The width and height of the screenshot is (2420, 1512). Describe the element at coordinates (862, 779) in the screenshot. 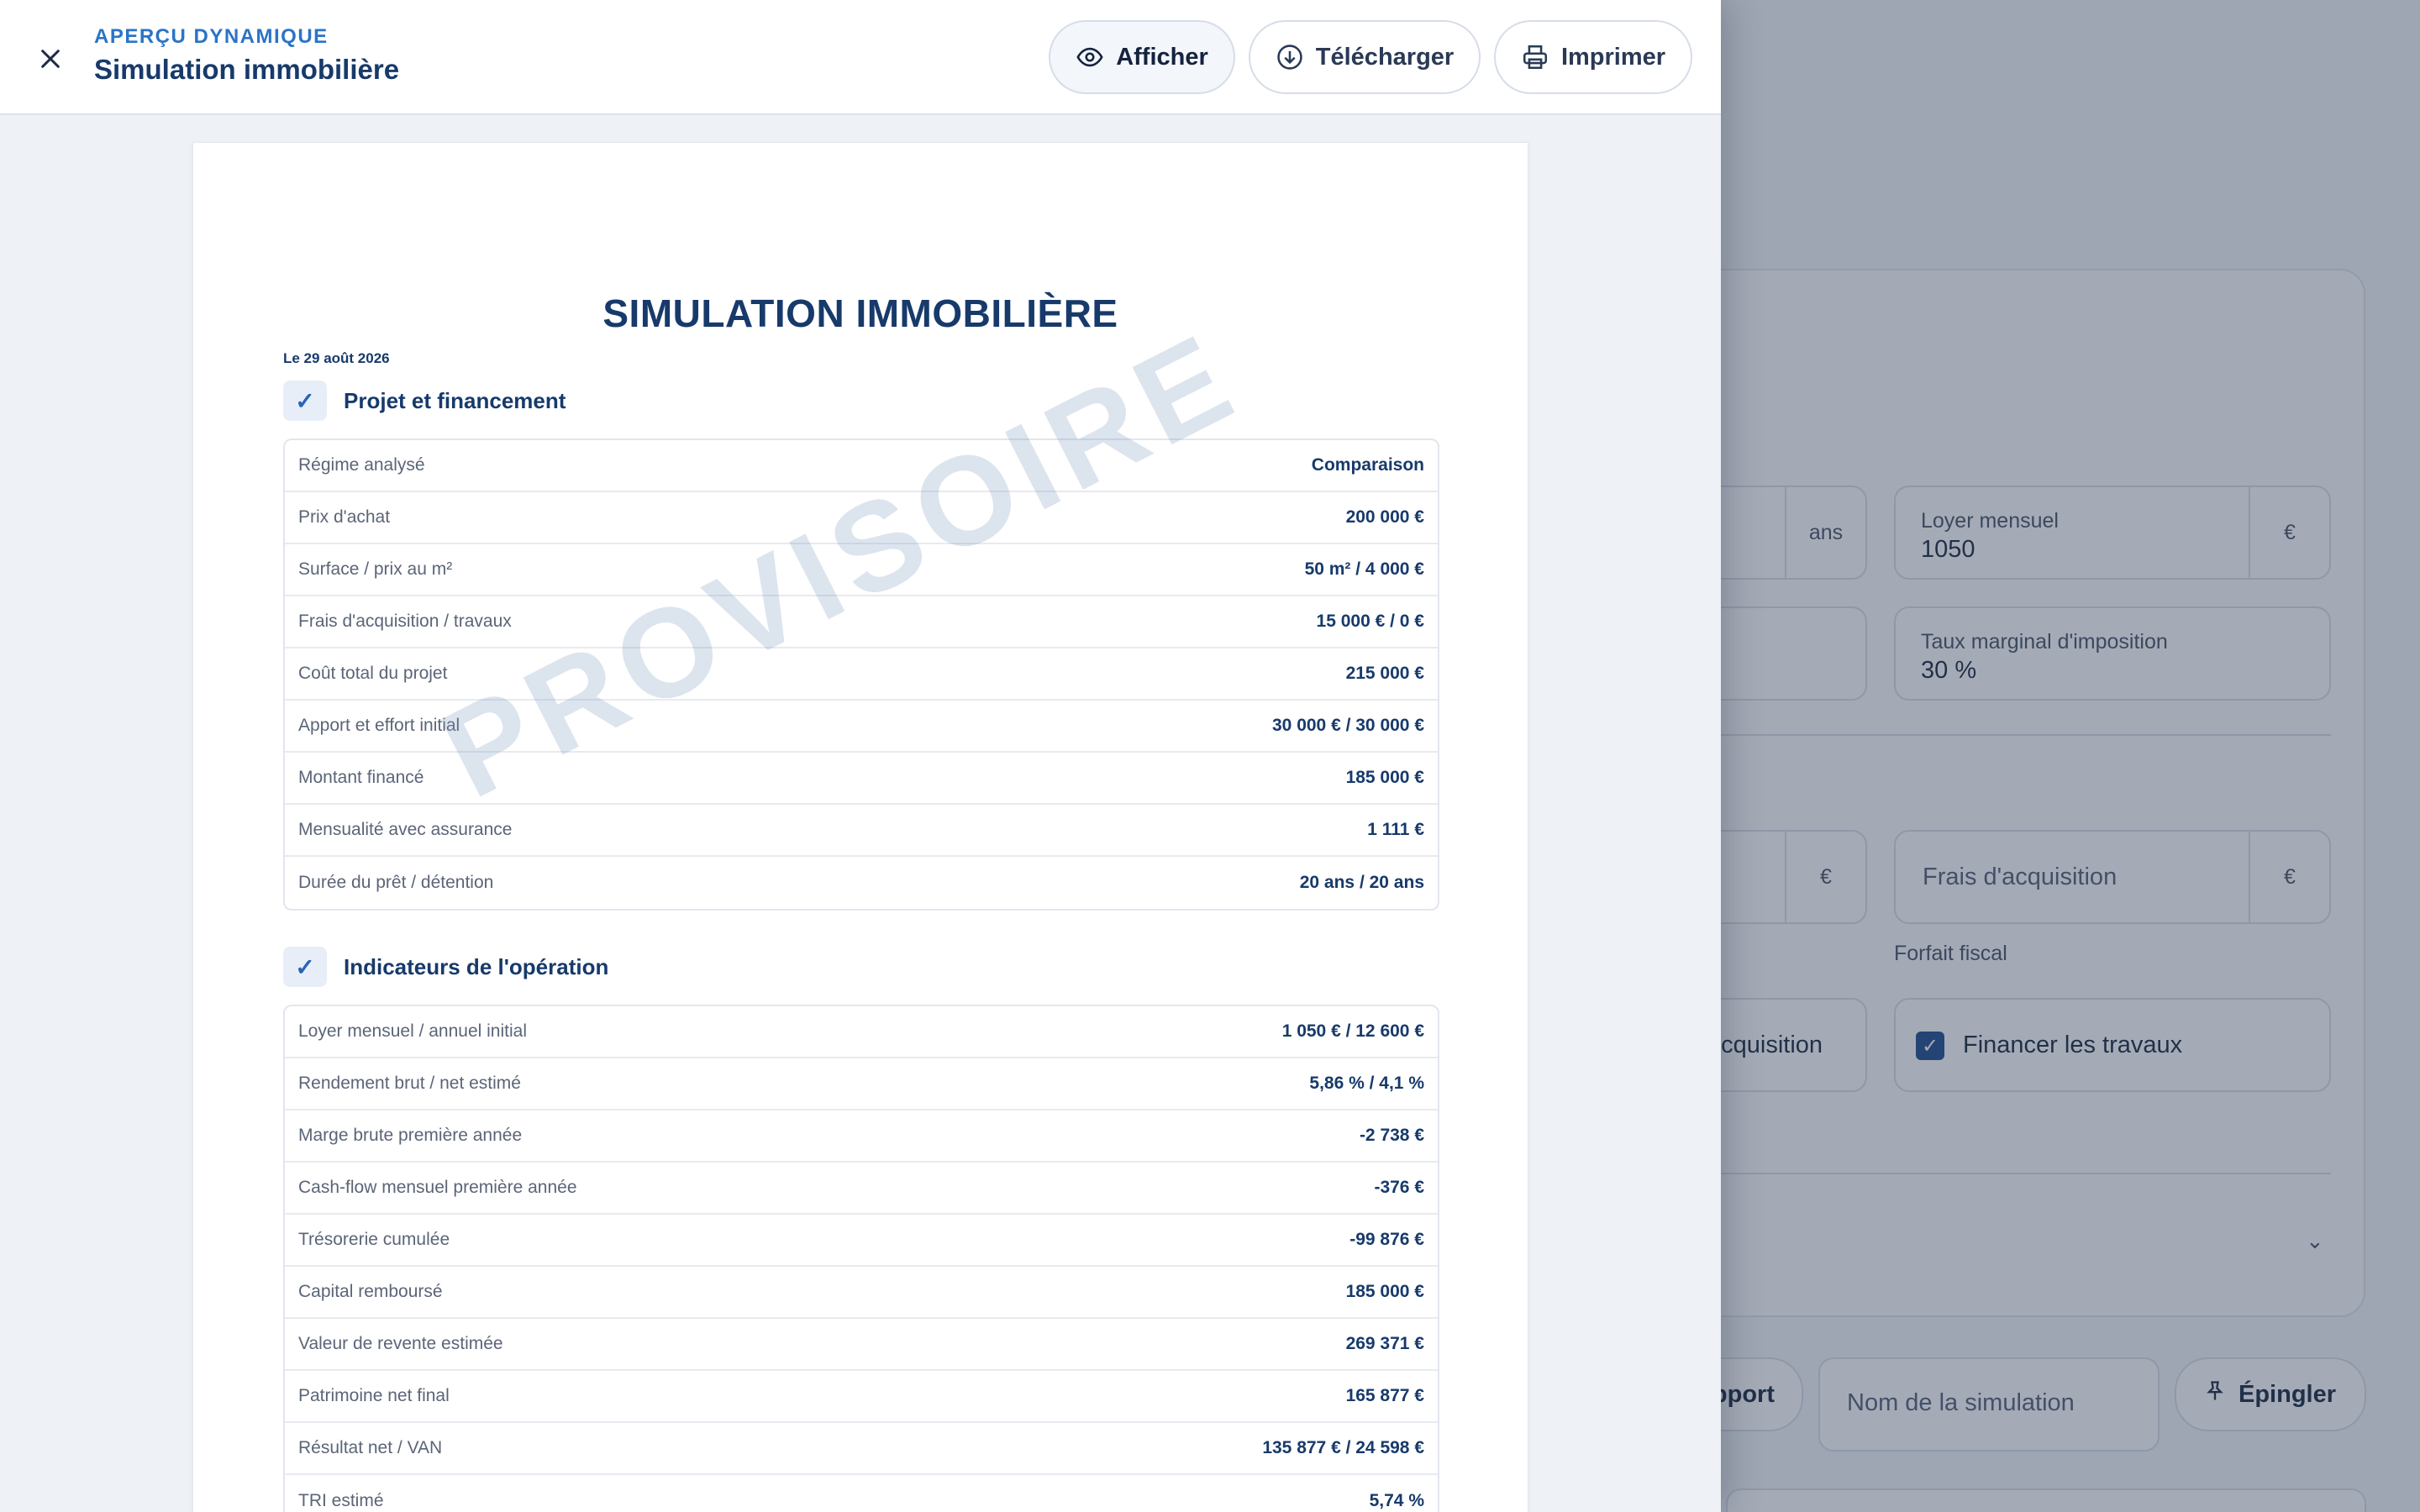

I see `table-row: Montant financé 185 000 €` at that location.